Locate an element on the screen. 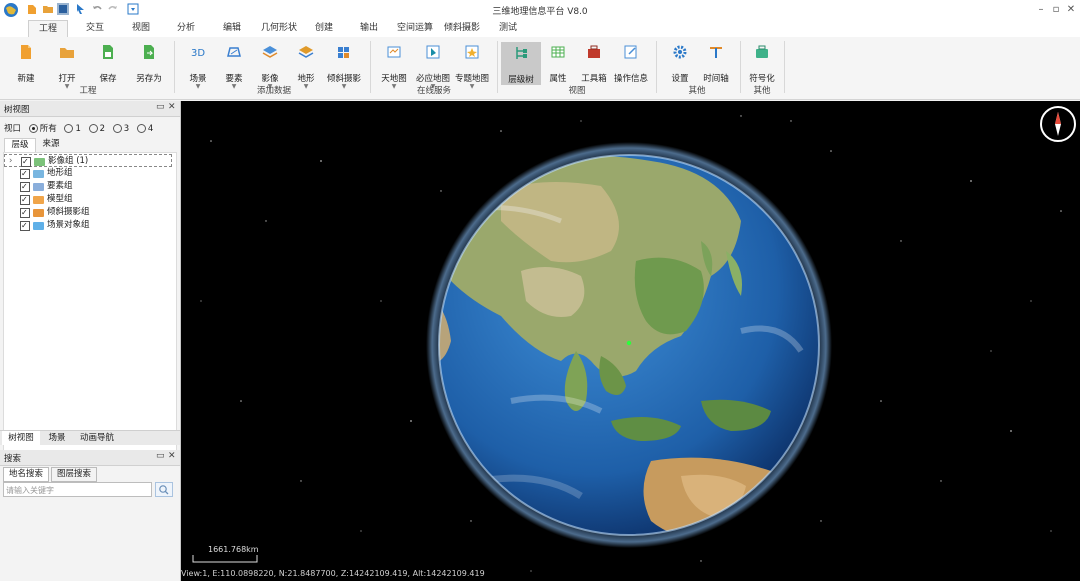  title-bar: 三维地理信息平台 V8.0 – ▫ ✕ is located at coordinates (540, 10).